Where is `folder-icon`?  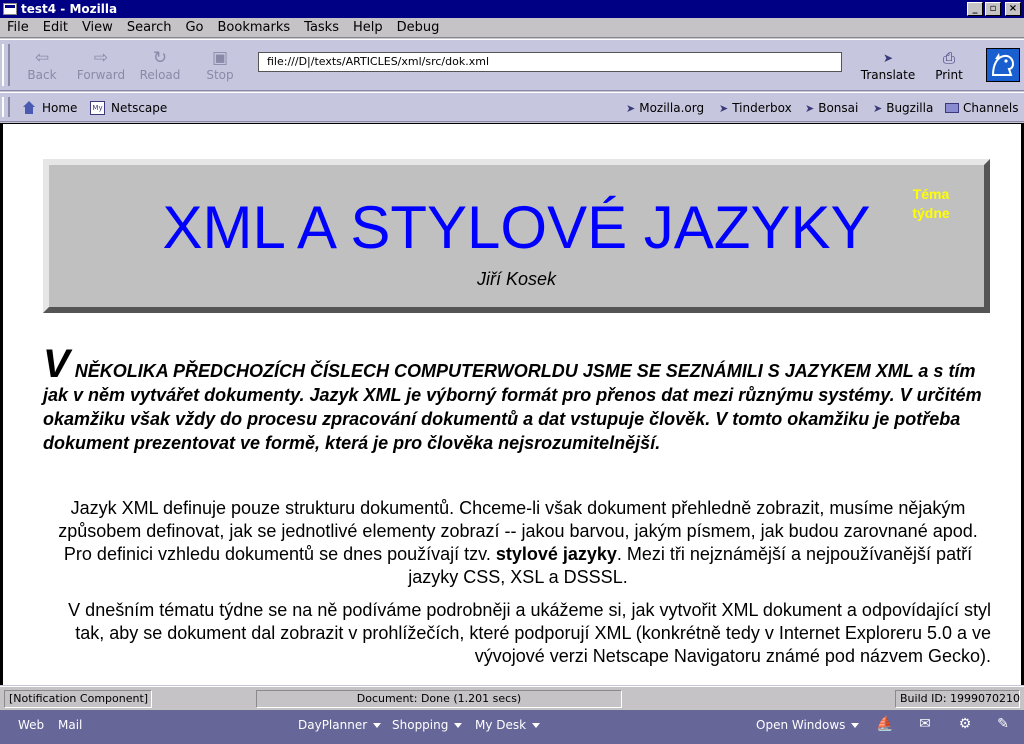
folder-icon is located at coordinates (952, 108).